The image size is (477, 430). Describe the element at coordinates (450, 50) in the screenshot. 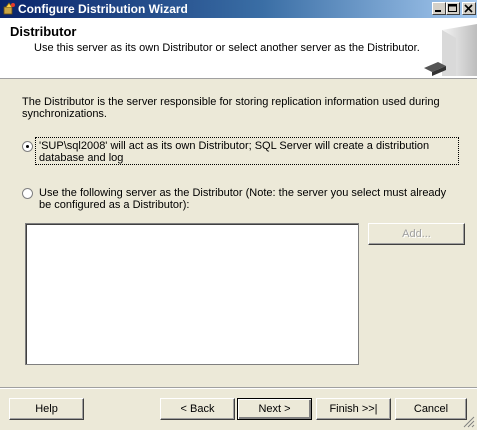

I see `server-graphic-icon` at that location.